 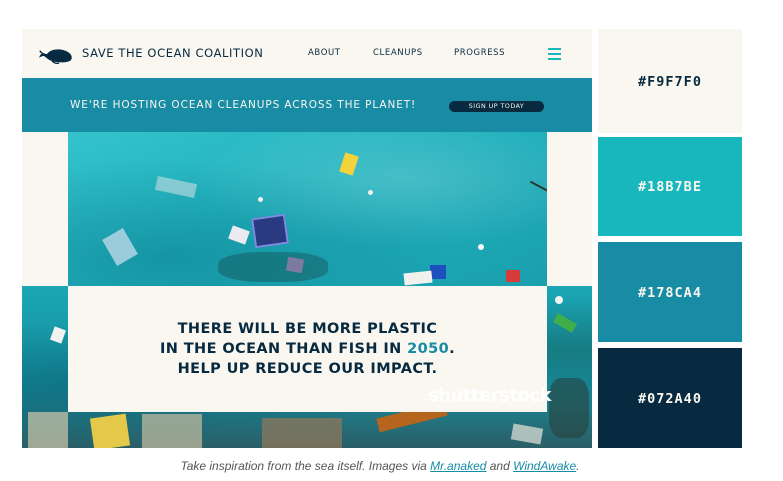 I want to click on brand-name: SAVE THE OCEAN COALITION, so click(x=173, y=53).